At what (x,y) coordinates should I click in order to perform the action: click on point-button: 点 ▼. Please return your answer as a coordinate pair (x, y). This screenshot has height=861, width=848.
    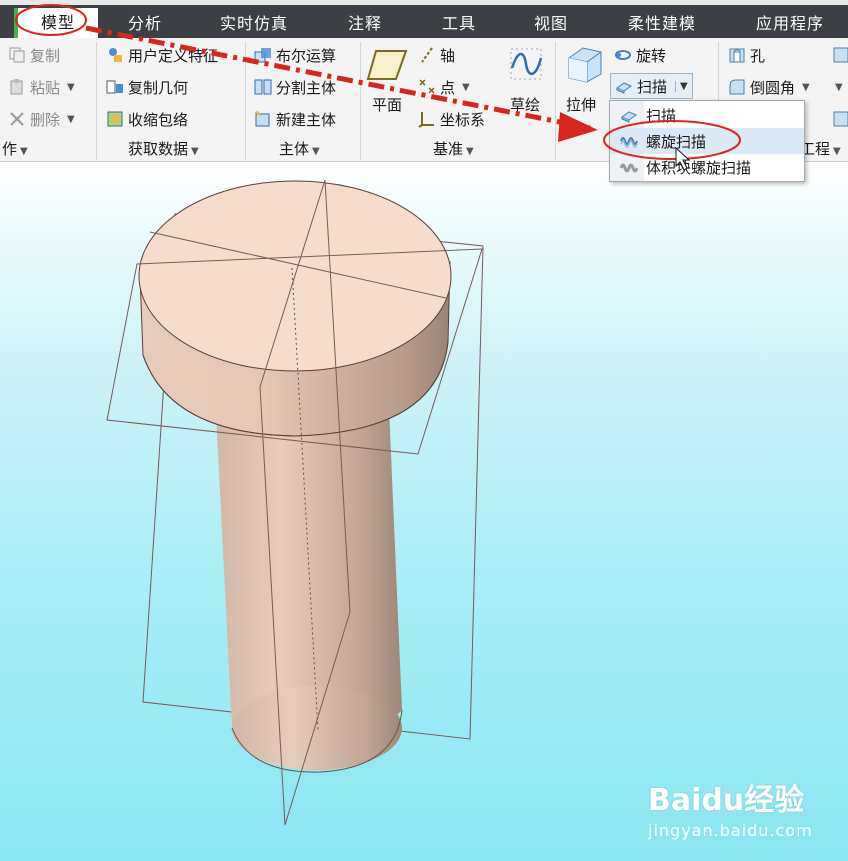
    Looking at the image, I should click on (444, 87).